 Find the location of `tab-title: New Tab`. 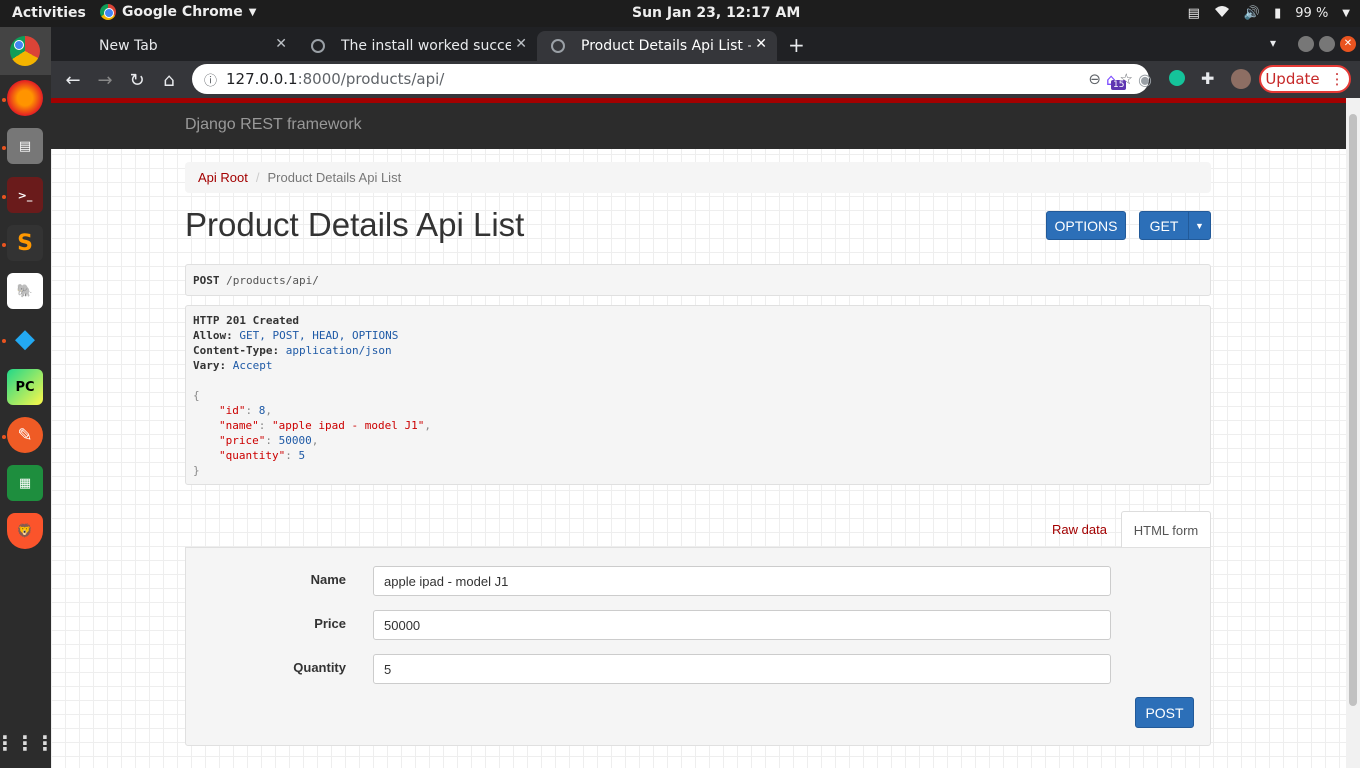

tab-title: New Tab is located at coordinates (128, 46).